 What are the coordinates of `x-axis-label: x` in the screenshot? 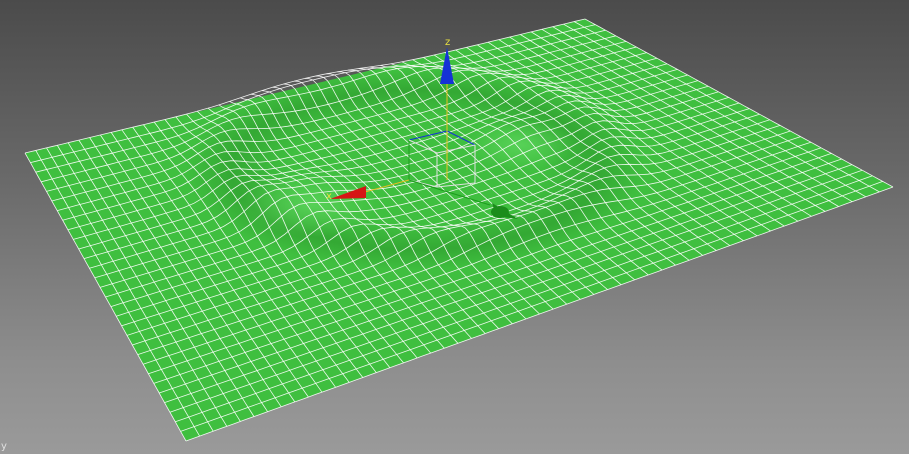 It's located at (329, 196).